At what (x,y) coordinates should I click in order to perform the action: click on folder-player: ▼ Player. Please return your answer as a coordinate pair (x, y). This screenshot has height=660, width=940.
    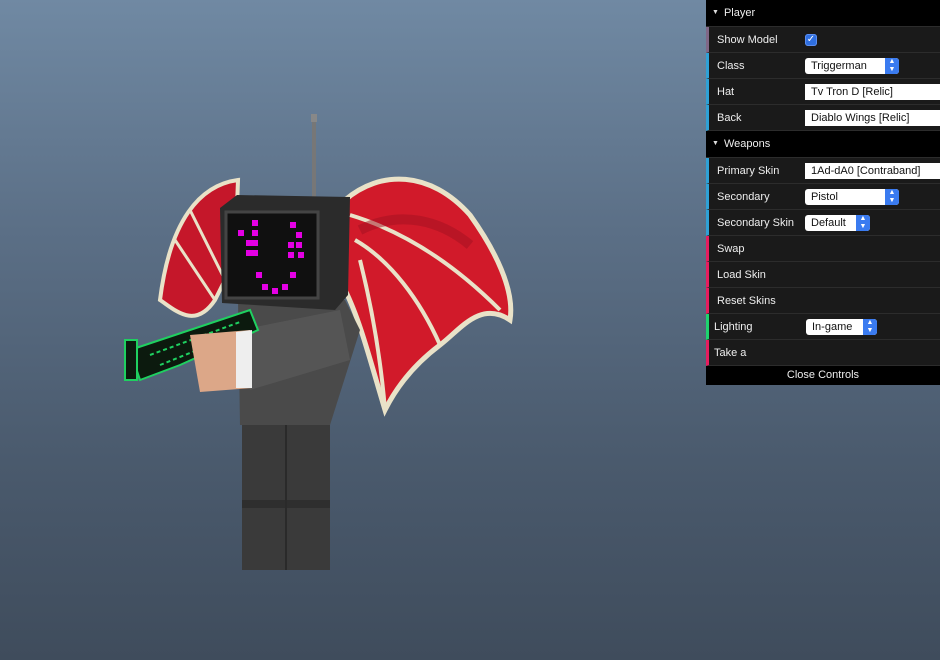
    Looking at the image, I should click on (823, 13).